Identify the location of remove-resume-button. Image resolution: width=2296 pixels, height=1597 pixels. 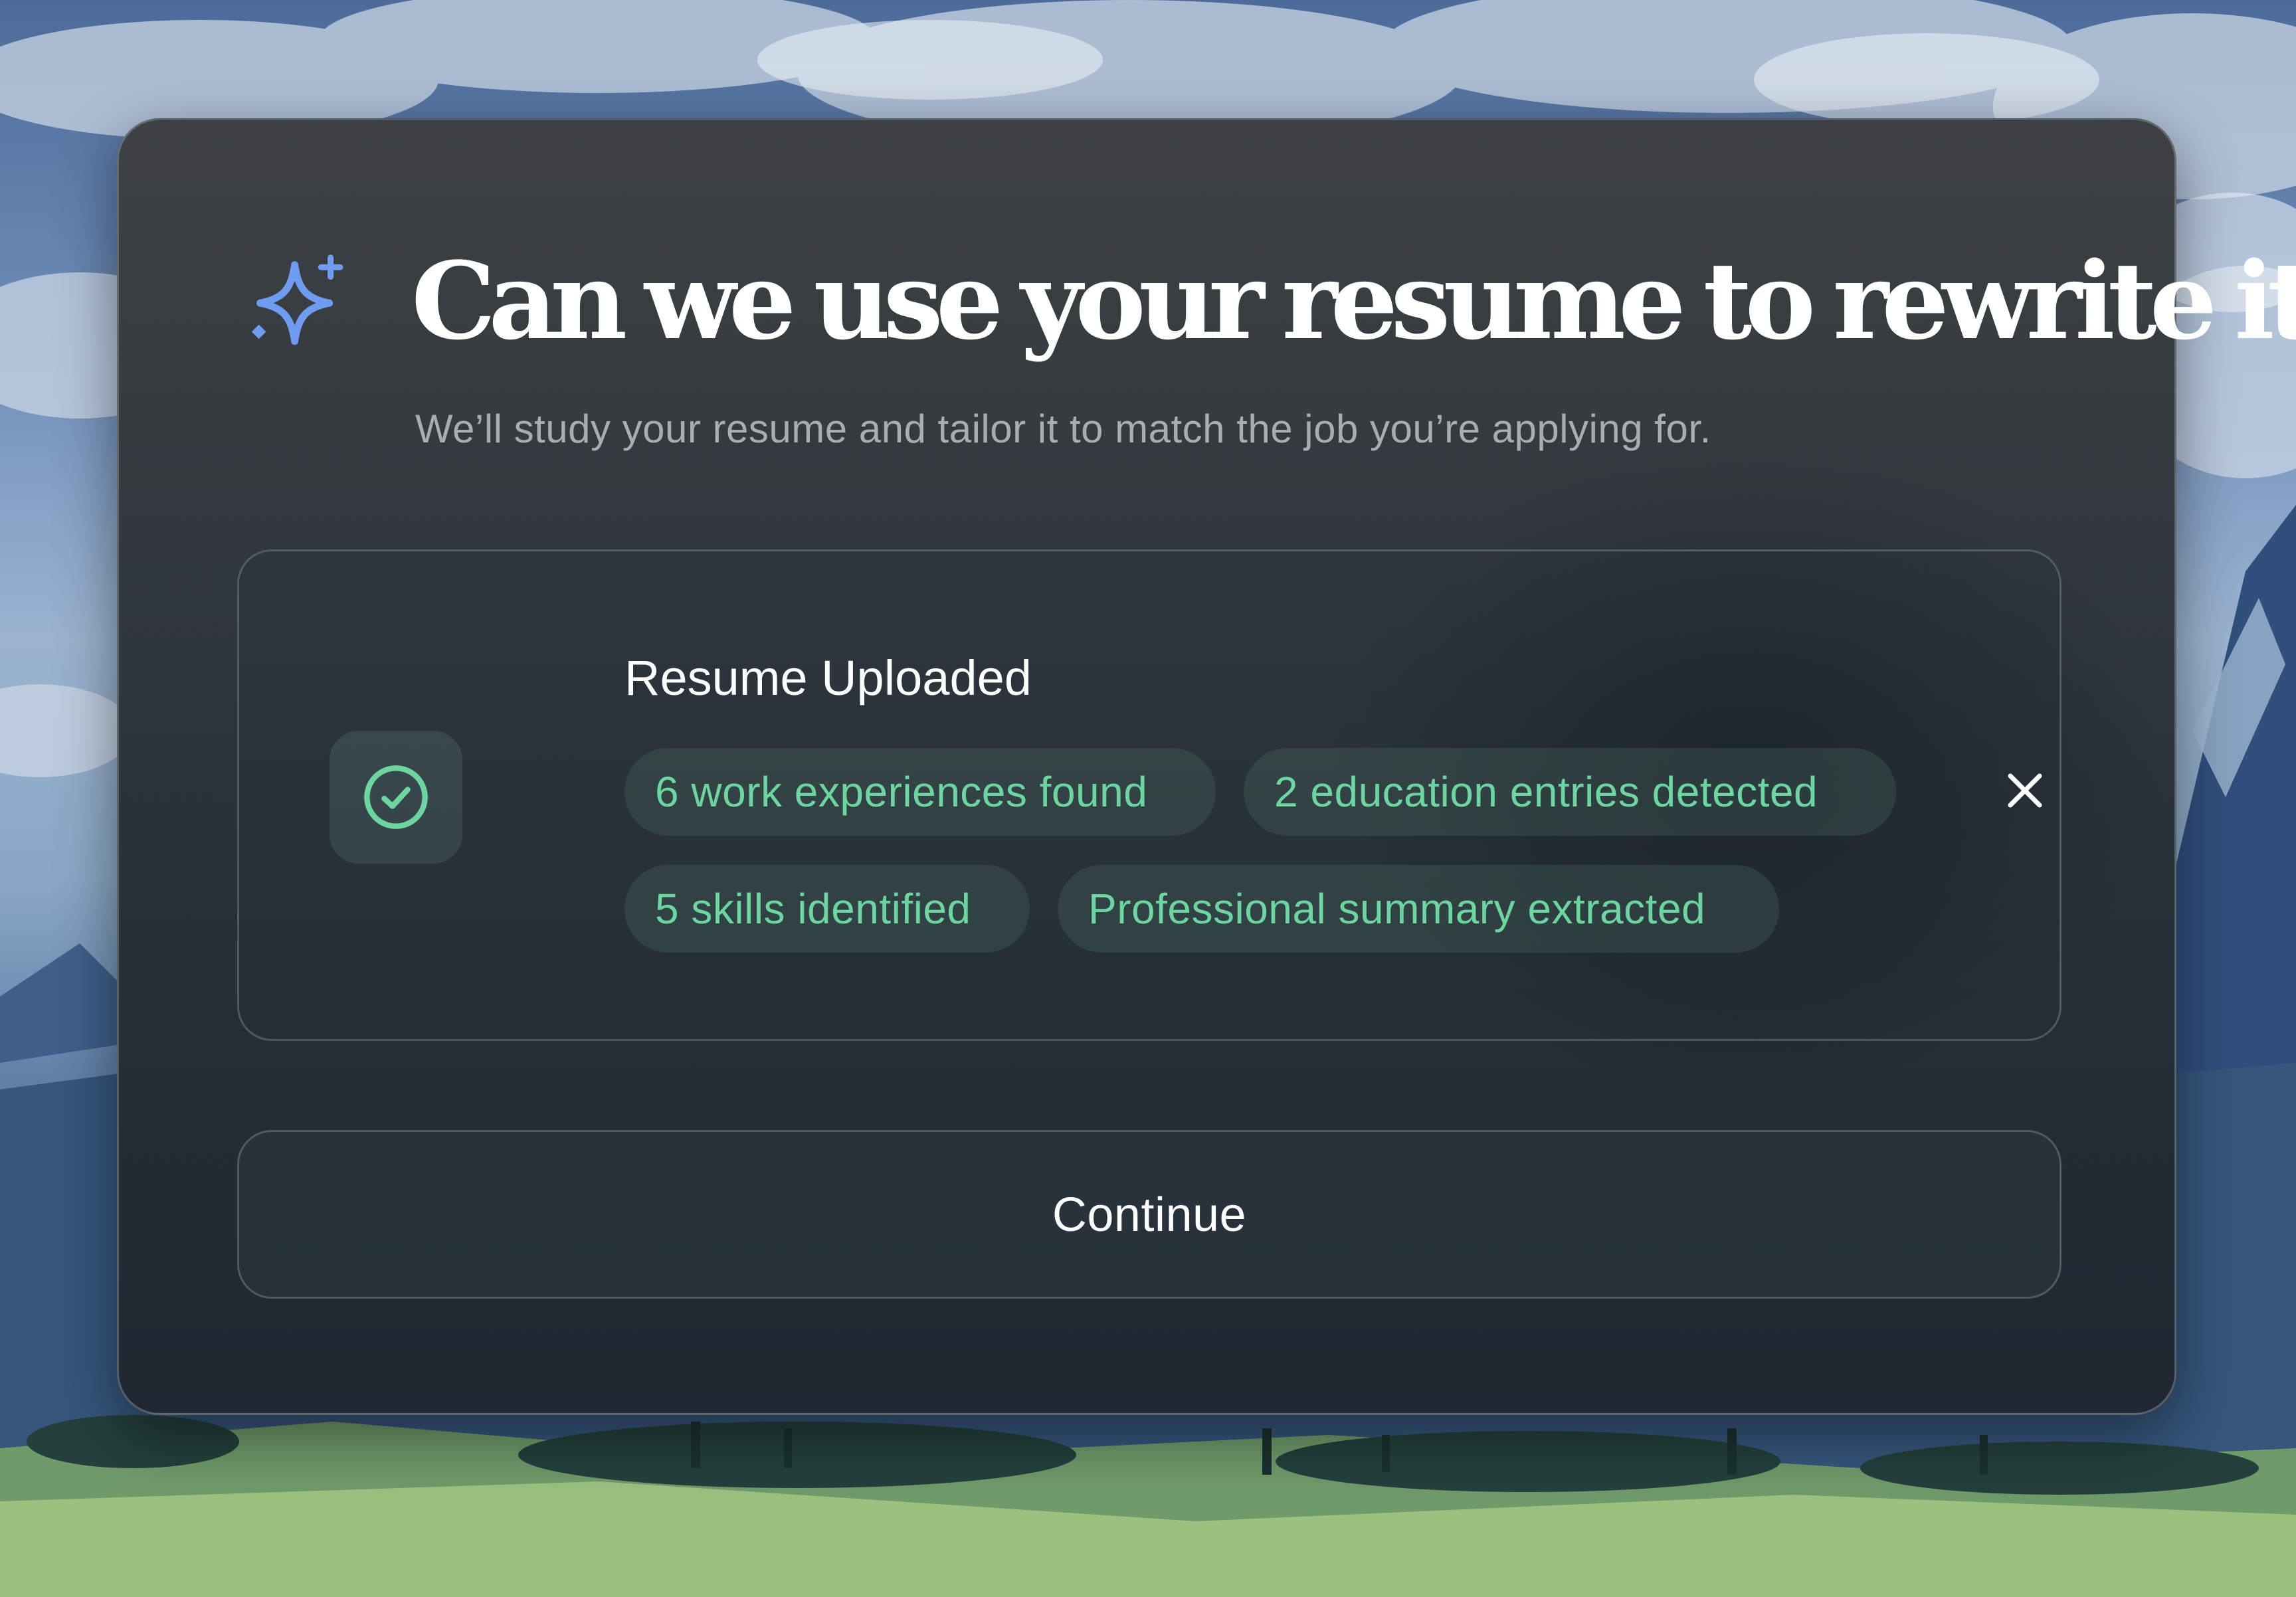
(2025, 790).